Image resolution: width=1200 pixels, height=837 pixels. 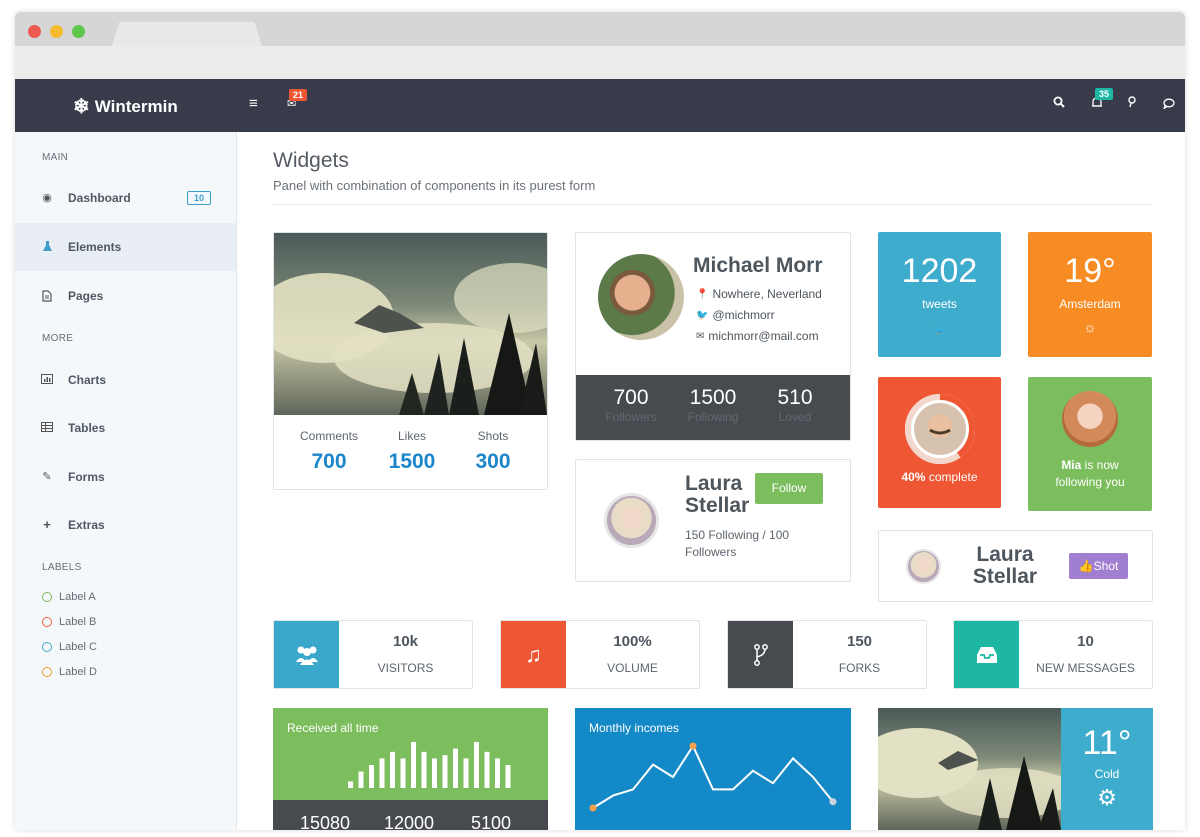 What do you see at coordinates (81, 107) in the screenshot?
I see `snowflake-icon: ❄` at bounding box center [81, 107].